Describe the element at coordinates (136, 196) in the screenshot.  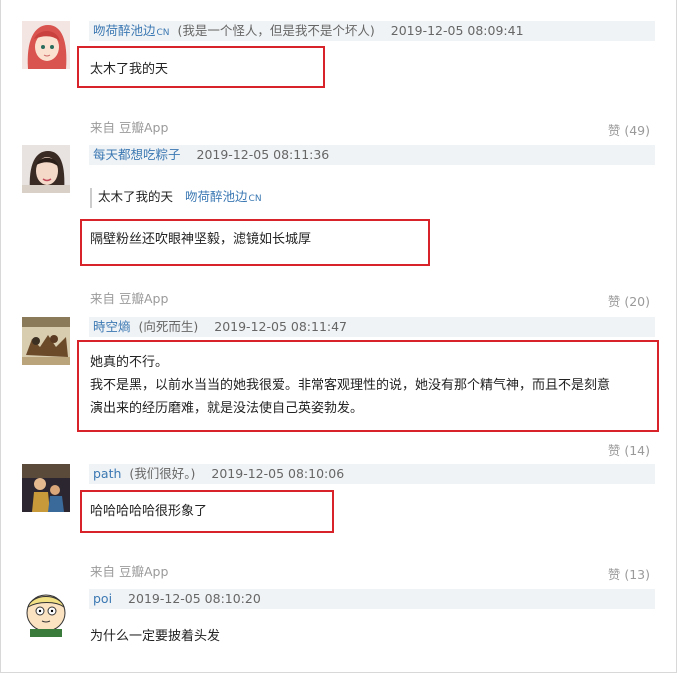
I see `quoted-text: 太木了我的天` at that location.